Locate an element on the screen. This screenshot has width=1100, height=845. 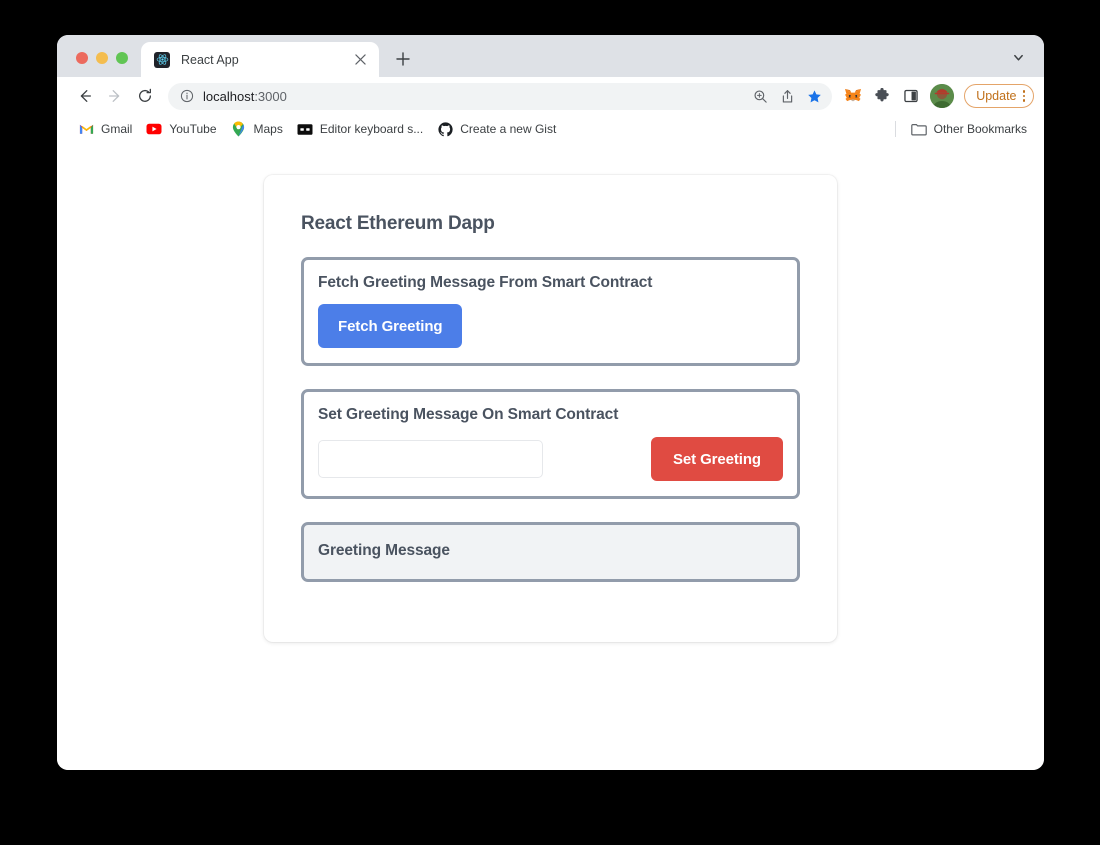
other-bookmarks-label: Other Bookmarks is located at coordinates (980, 129).